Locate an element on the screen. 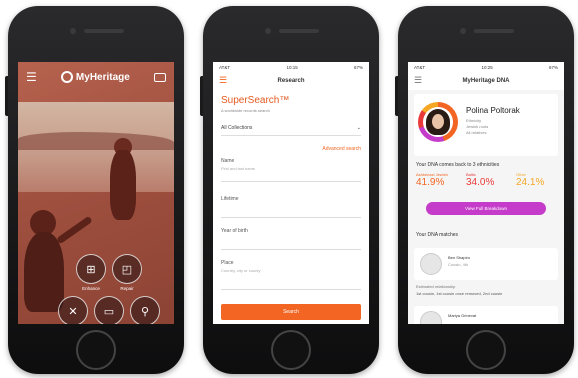  relationship-label: Estimated relationship is located at coordinates (436, 286).